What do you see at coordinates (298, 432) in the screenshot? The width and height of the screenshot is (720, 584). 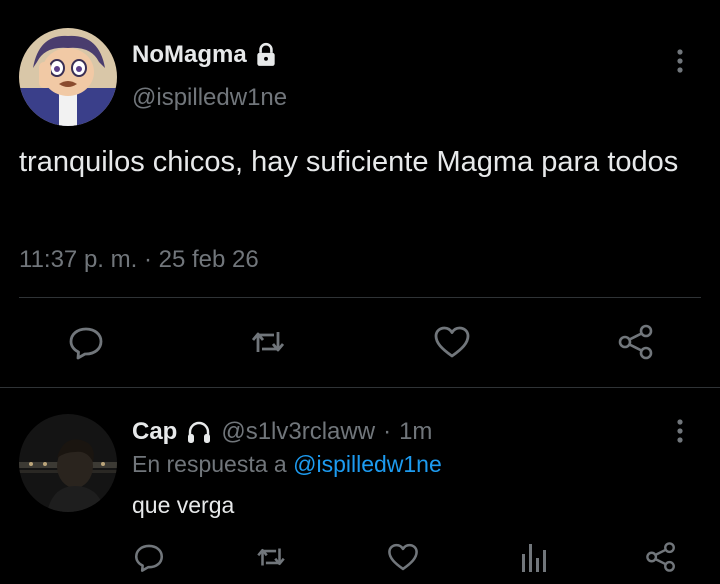 I see `reply-handle: @s1lv3rclaww` at bounding box center [298, 432].